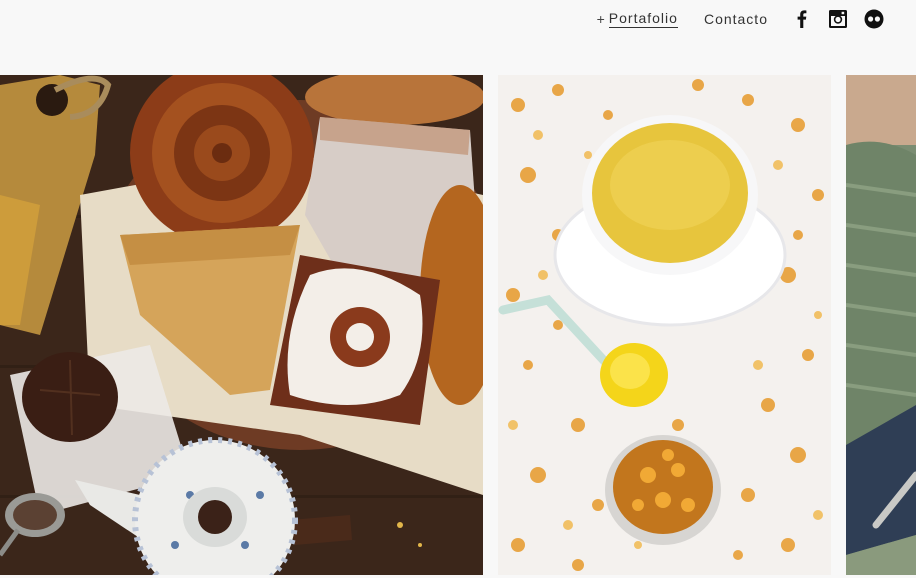 This screenshot has height=578, width=916. I want to click on instagram-icon, so click(838, 19).